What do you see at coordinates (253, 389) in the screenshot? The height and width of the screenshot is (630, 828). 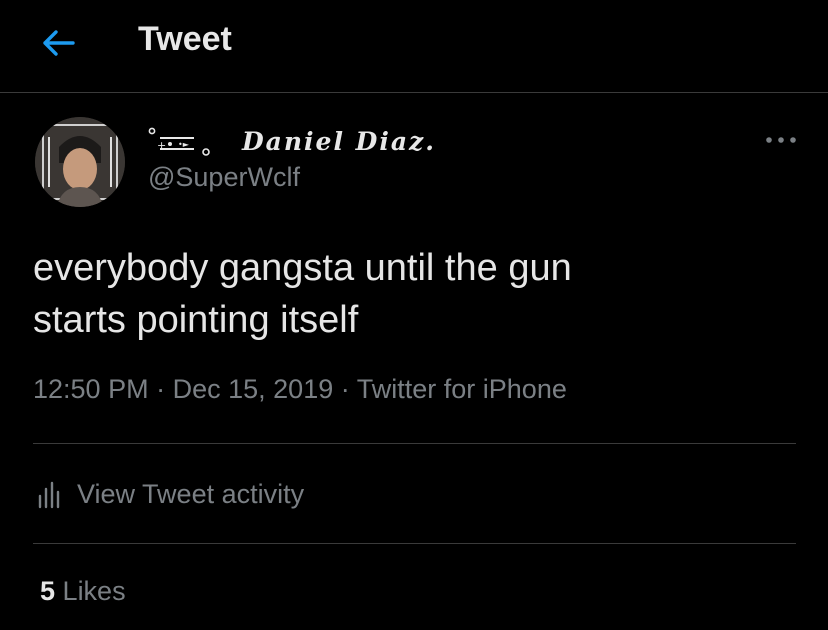 I see `tweet-date: Dec 15, 2019` at bounding box center [253, 389].